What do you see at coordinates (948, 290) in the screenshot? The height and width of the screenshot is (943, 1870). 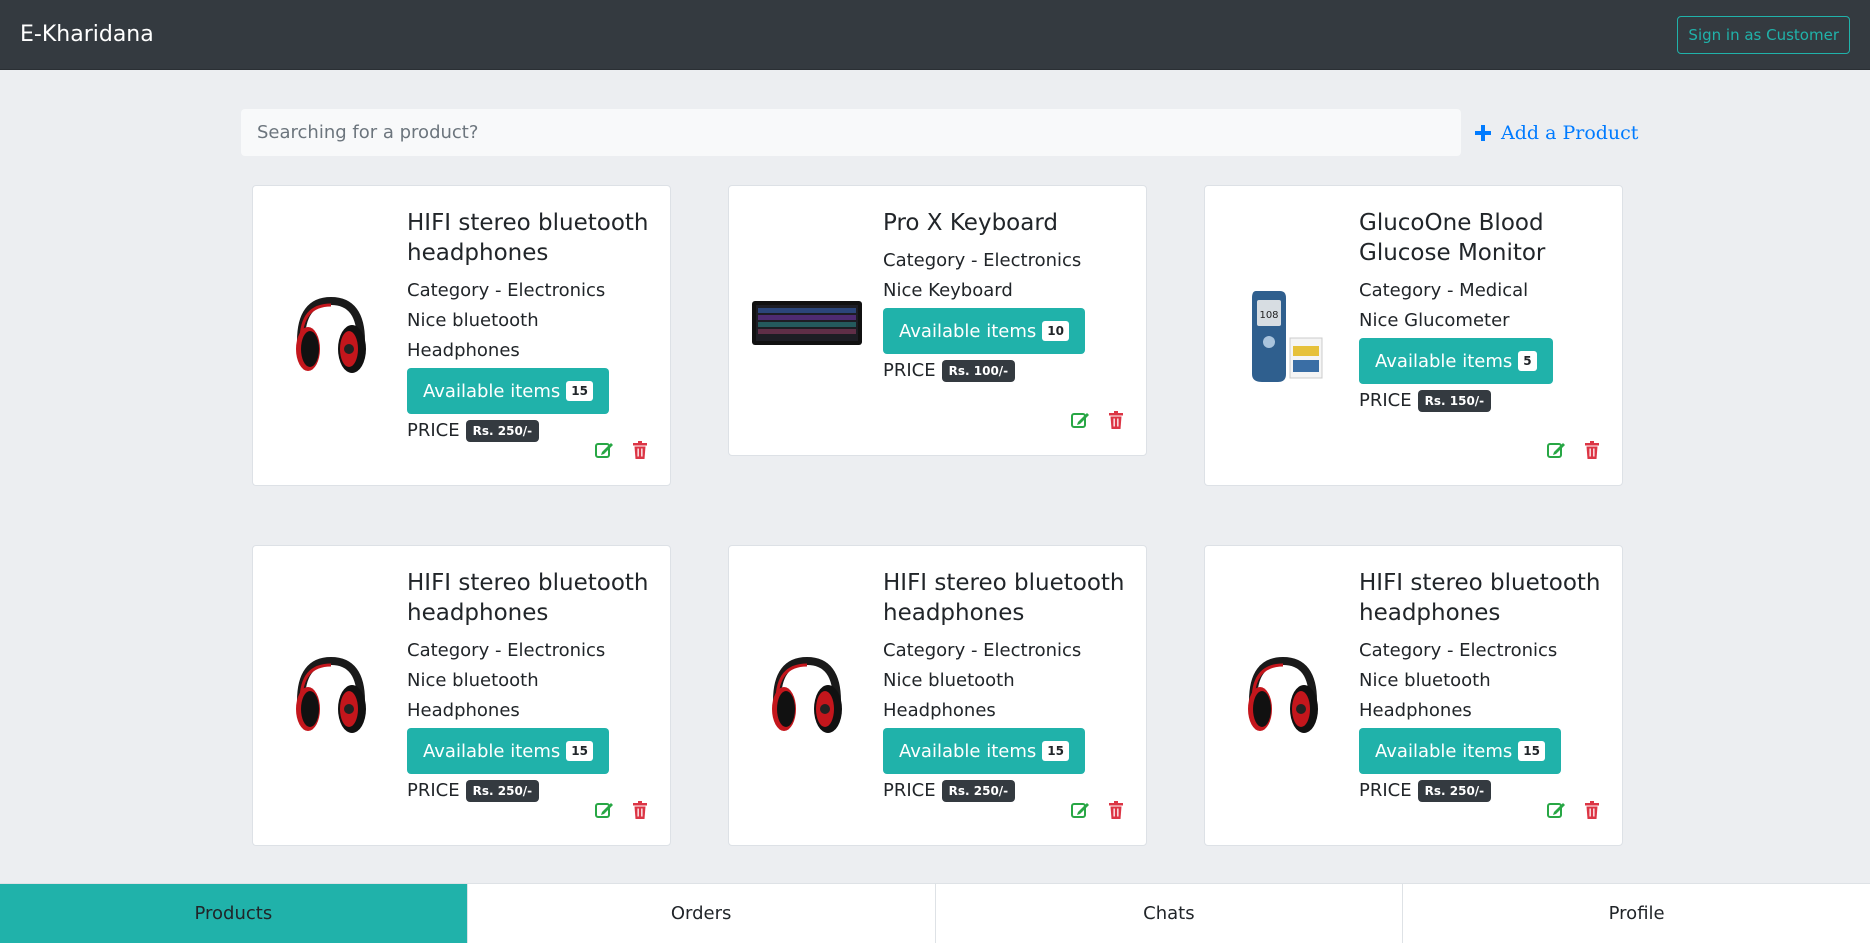 I see `product-description: Nice Keyboard` at bounding box center [948, 290].